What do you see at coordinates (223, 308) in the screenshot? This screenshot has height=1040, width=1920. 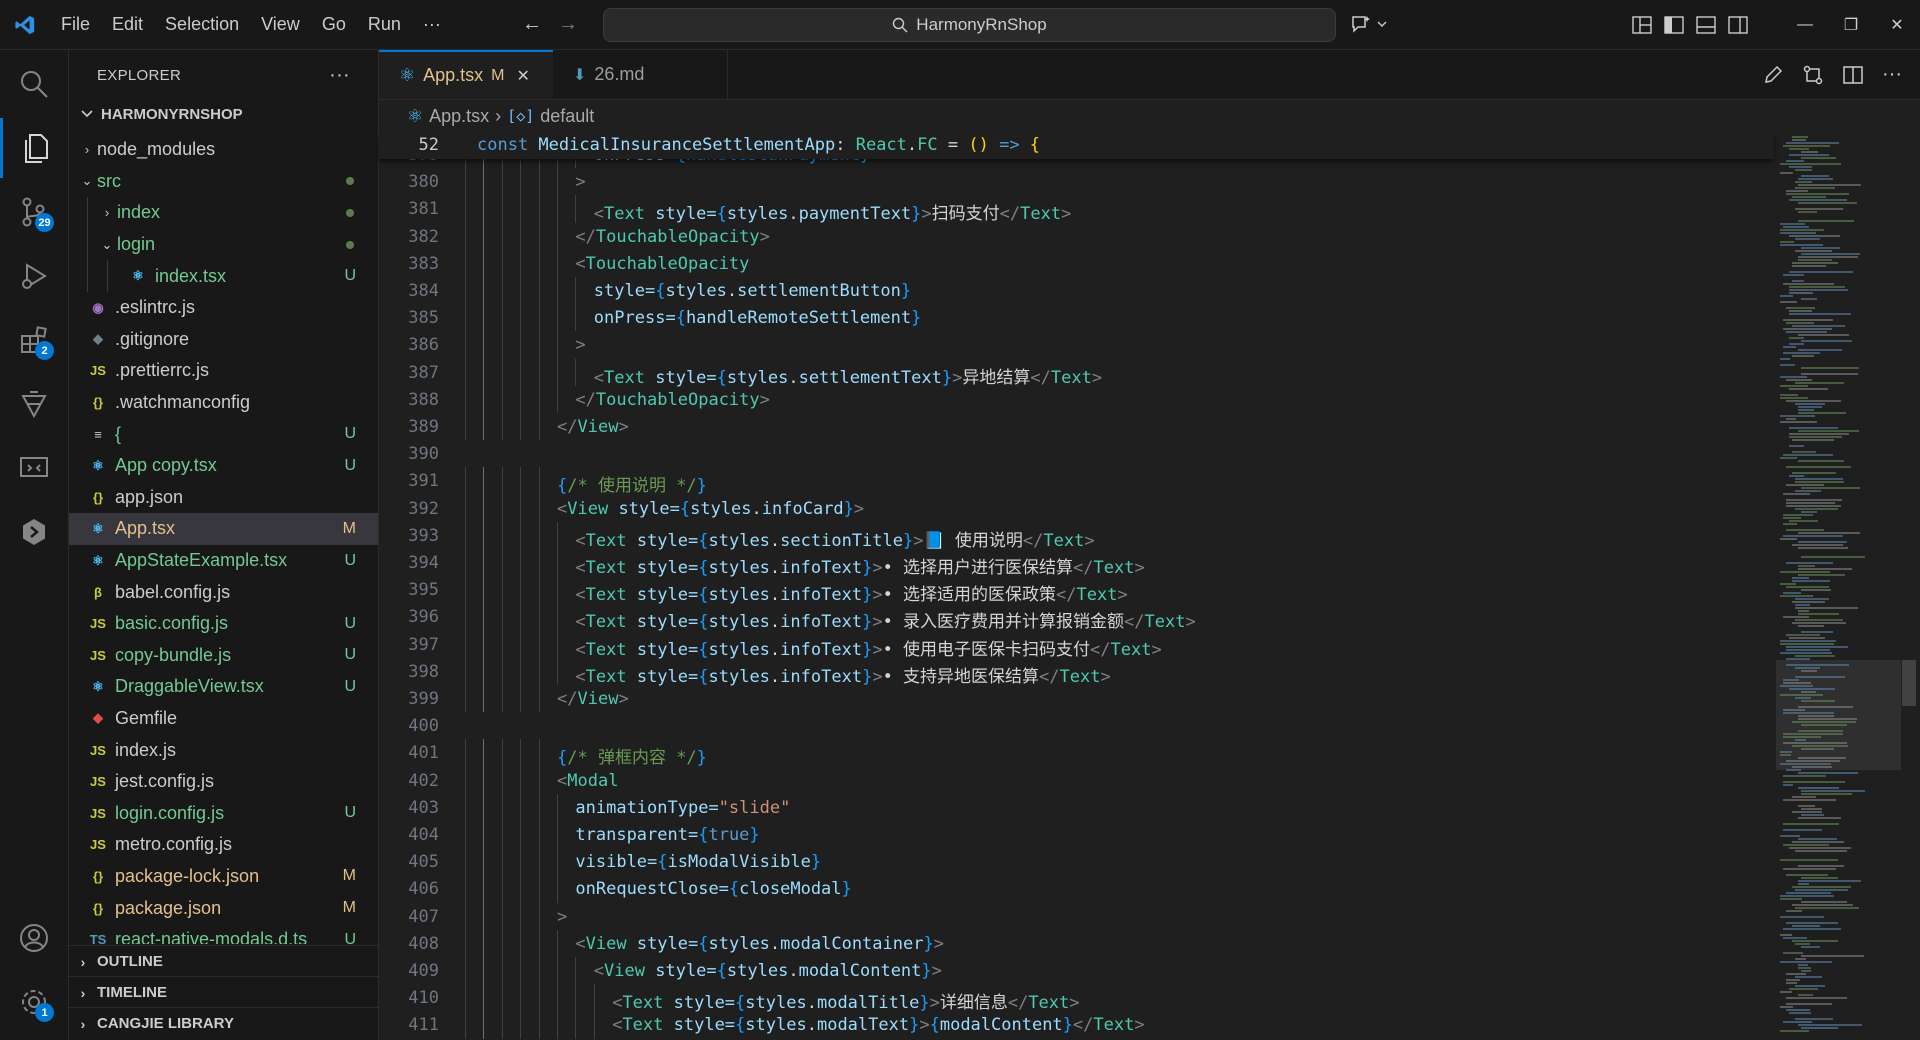 I see `tree-file: ◉ .eslintrc.js` at bounding box center [223, 308].